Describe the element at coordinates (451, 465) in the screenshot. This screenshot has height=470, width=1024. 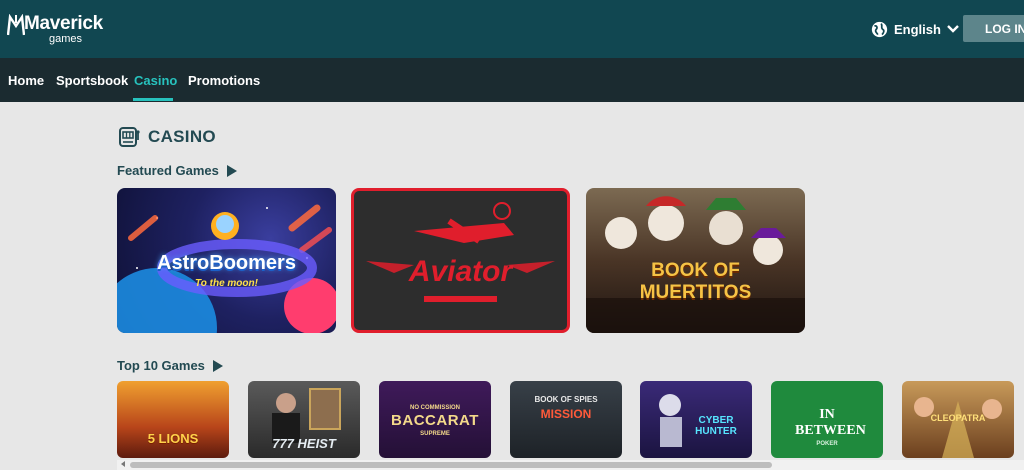
I see `scrollbar-thumb` at that location.